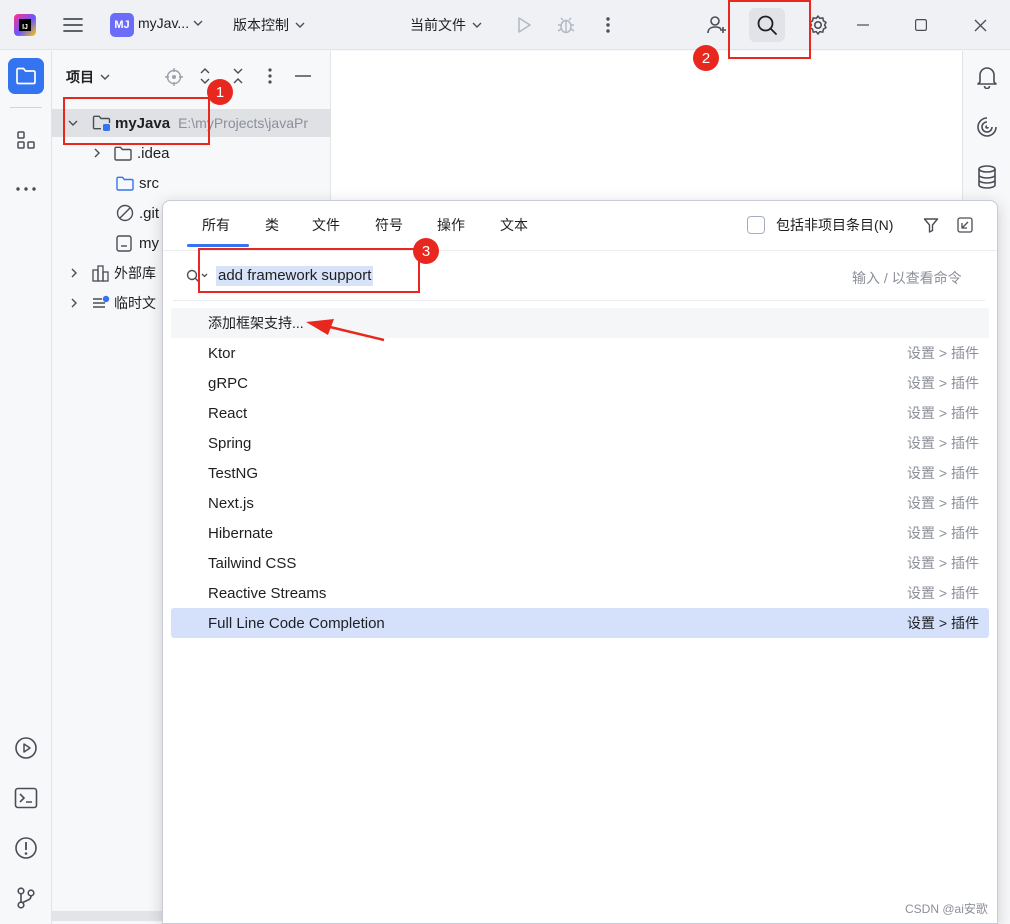 The image size is (1010, 924). I want to click on tree-item-label: .git, so click(149, 213).